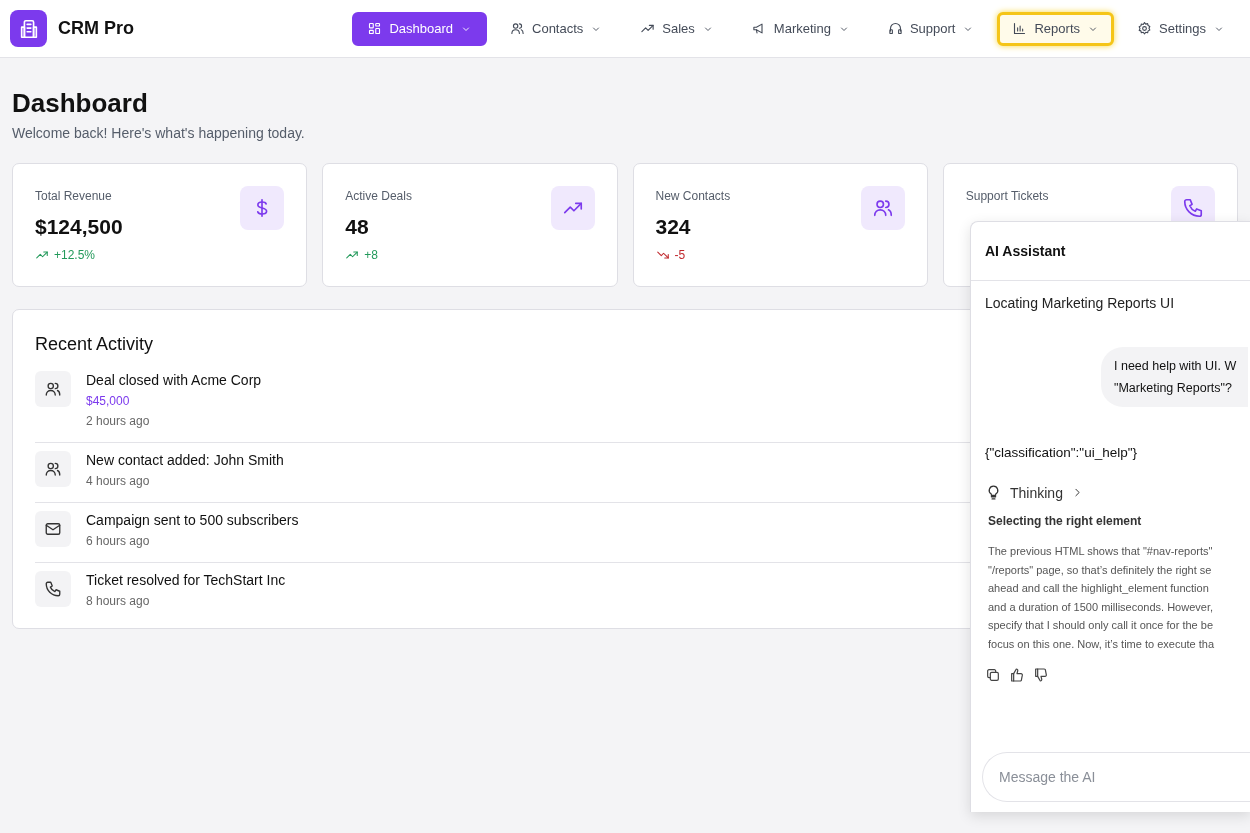 The image size is (1250, 833). What do you see at coordinates (192, 520) in the screenshot?
I see `activity-title: Campaign sent to 500 subscribers` at bounding box center [192, 520].